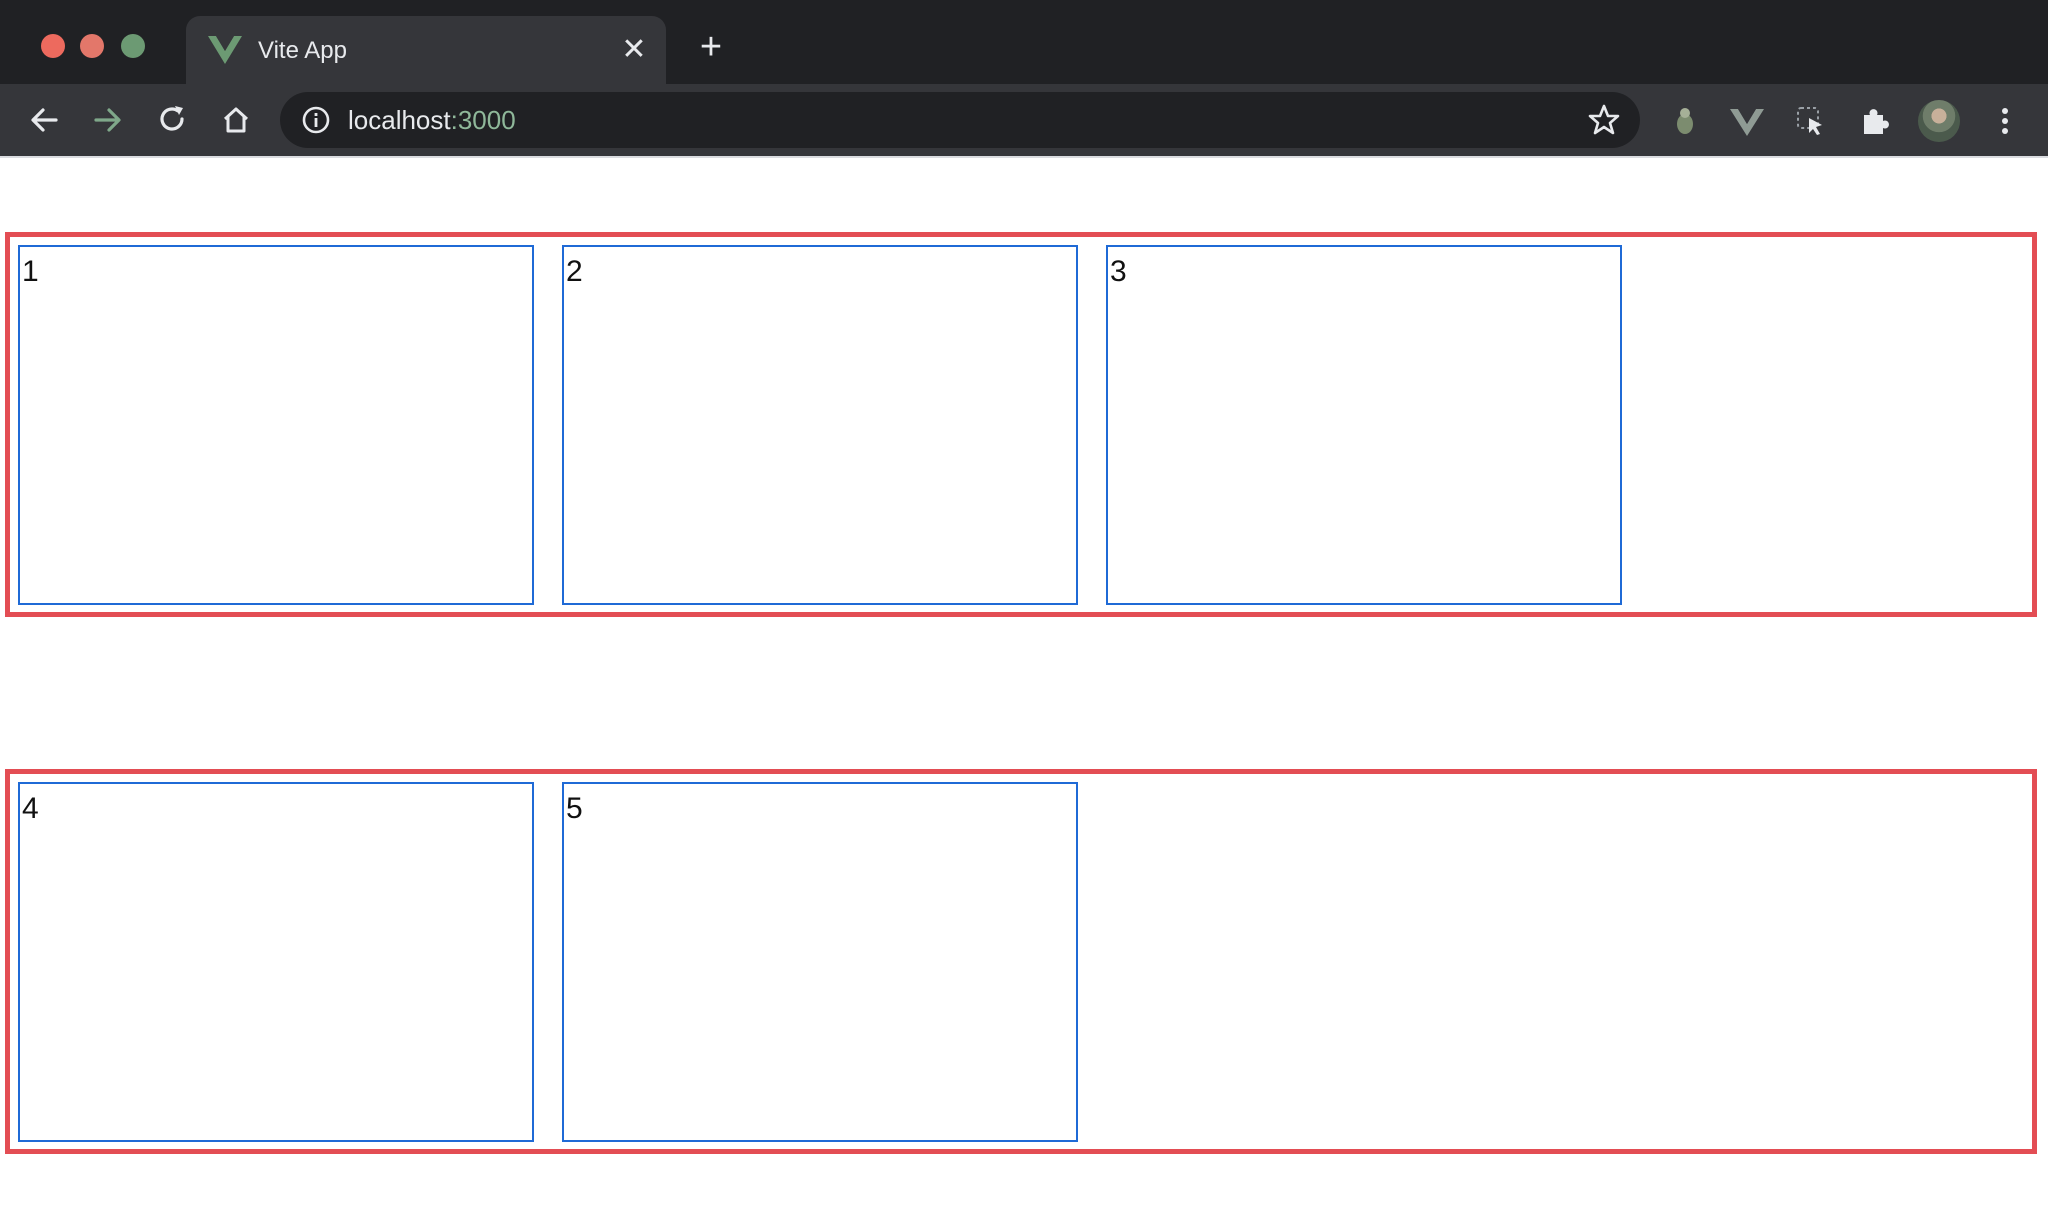  I want to click on card-4: 4, so click(276, 962).